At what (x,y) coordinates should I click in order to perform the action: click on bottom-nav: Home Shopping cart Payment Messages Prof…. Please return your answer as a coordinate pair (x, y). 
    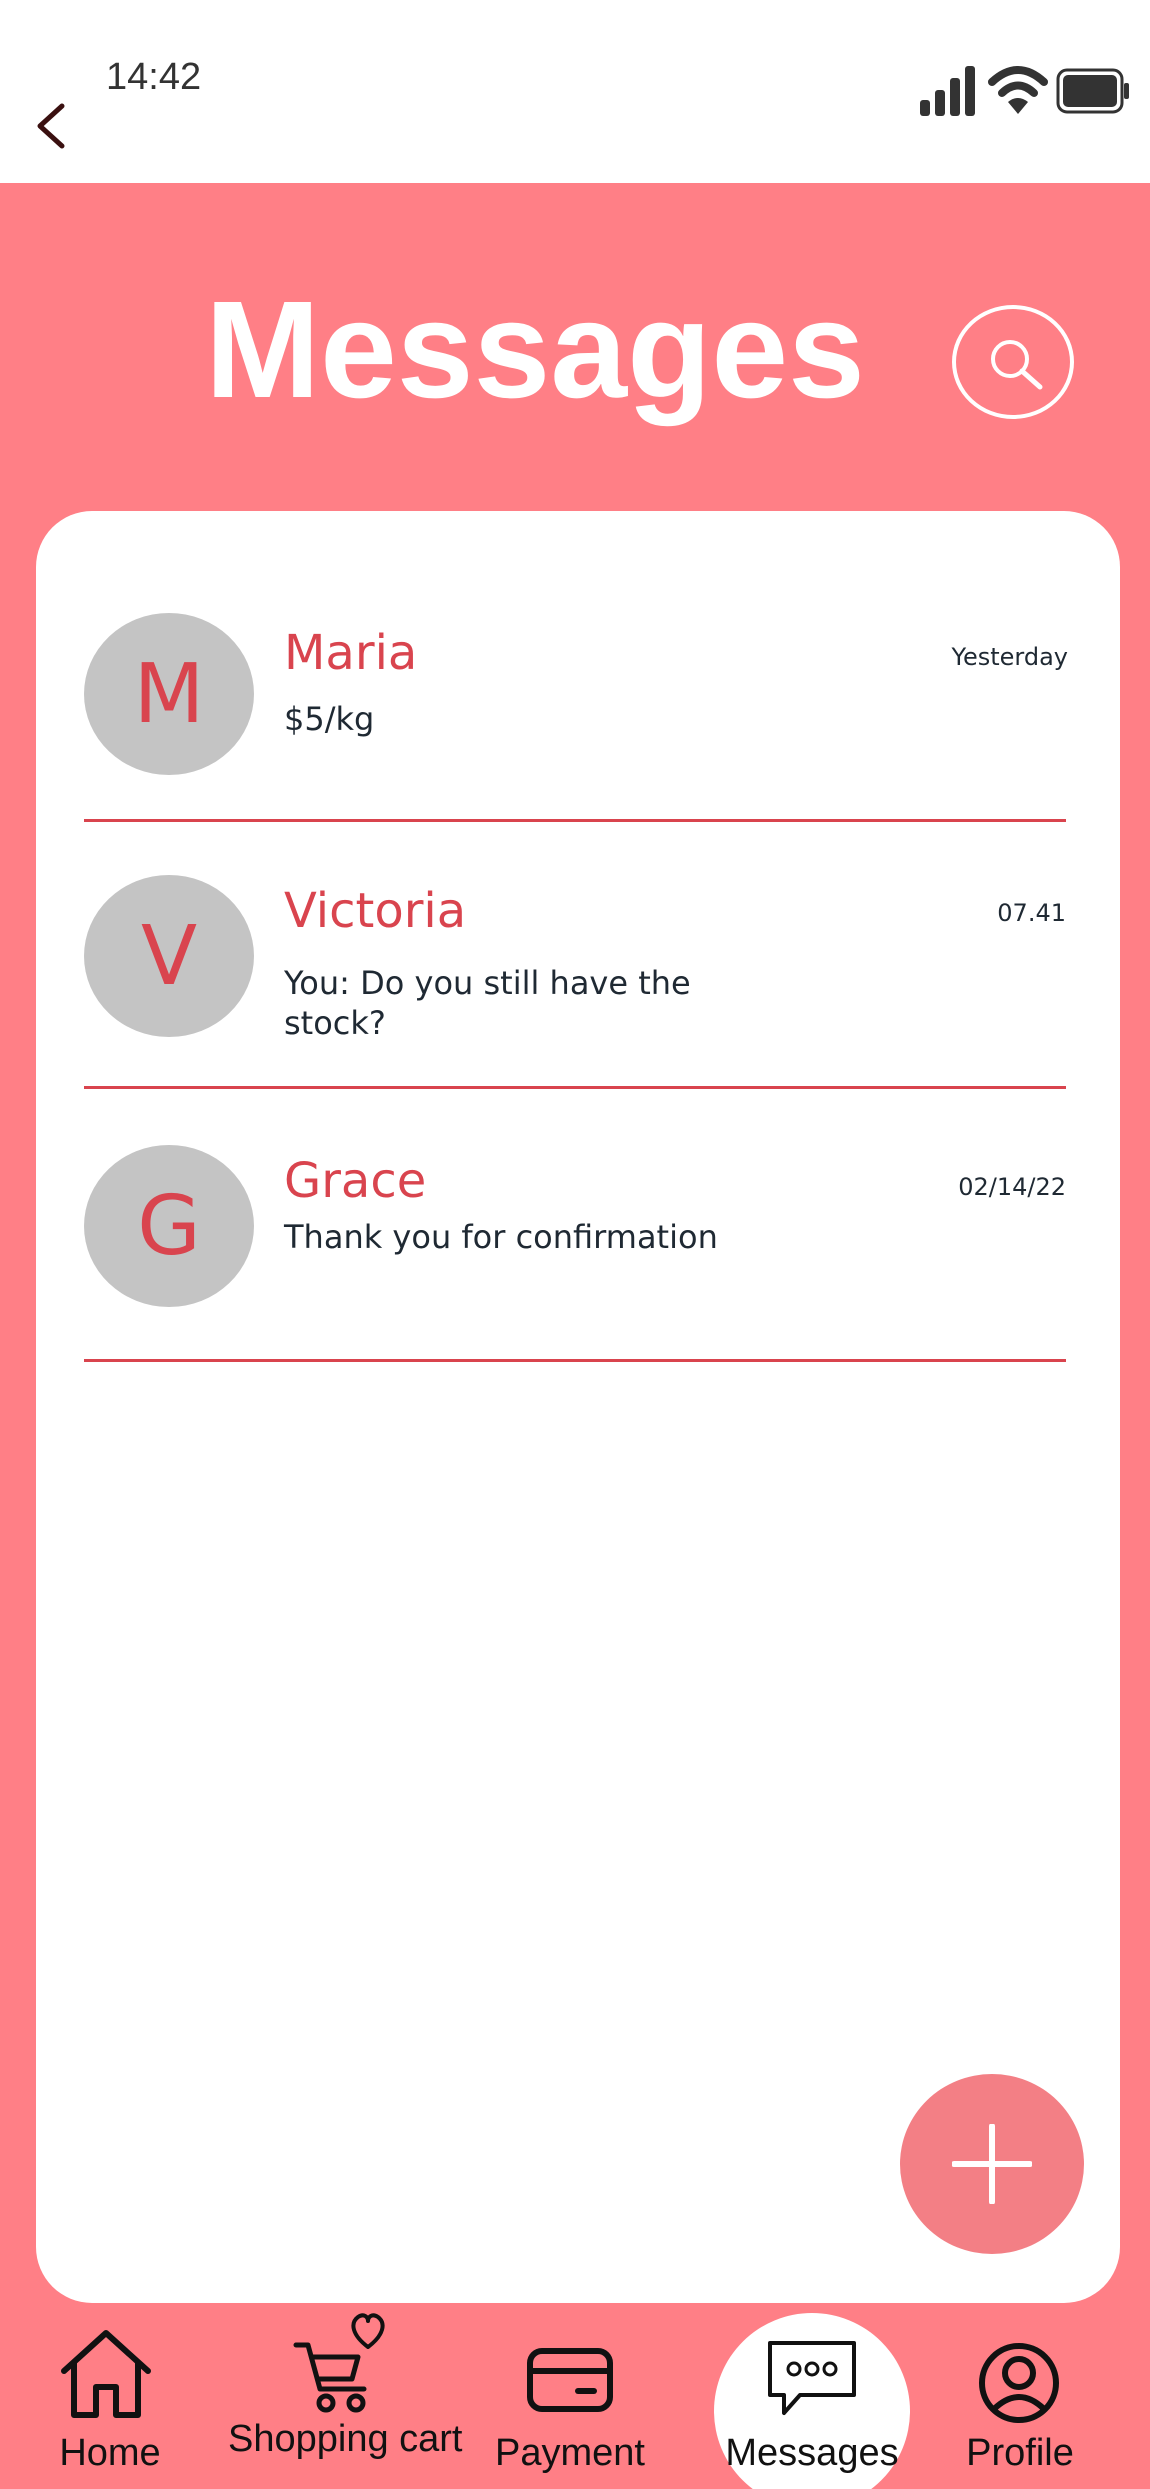
    Looking at the image, I should click on (575, 2396).